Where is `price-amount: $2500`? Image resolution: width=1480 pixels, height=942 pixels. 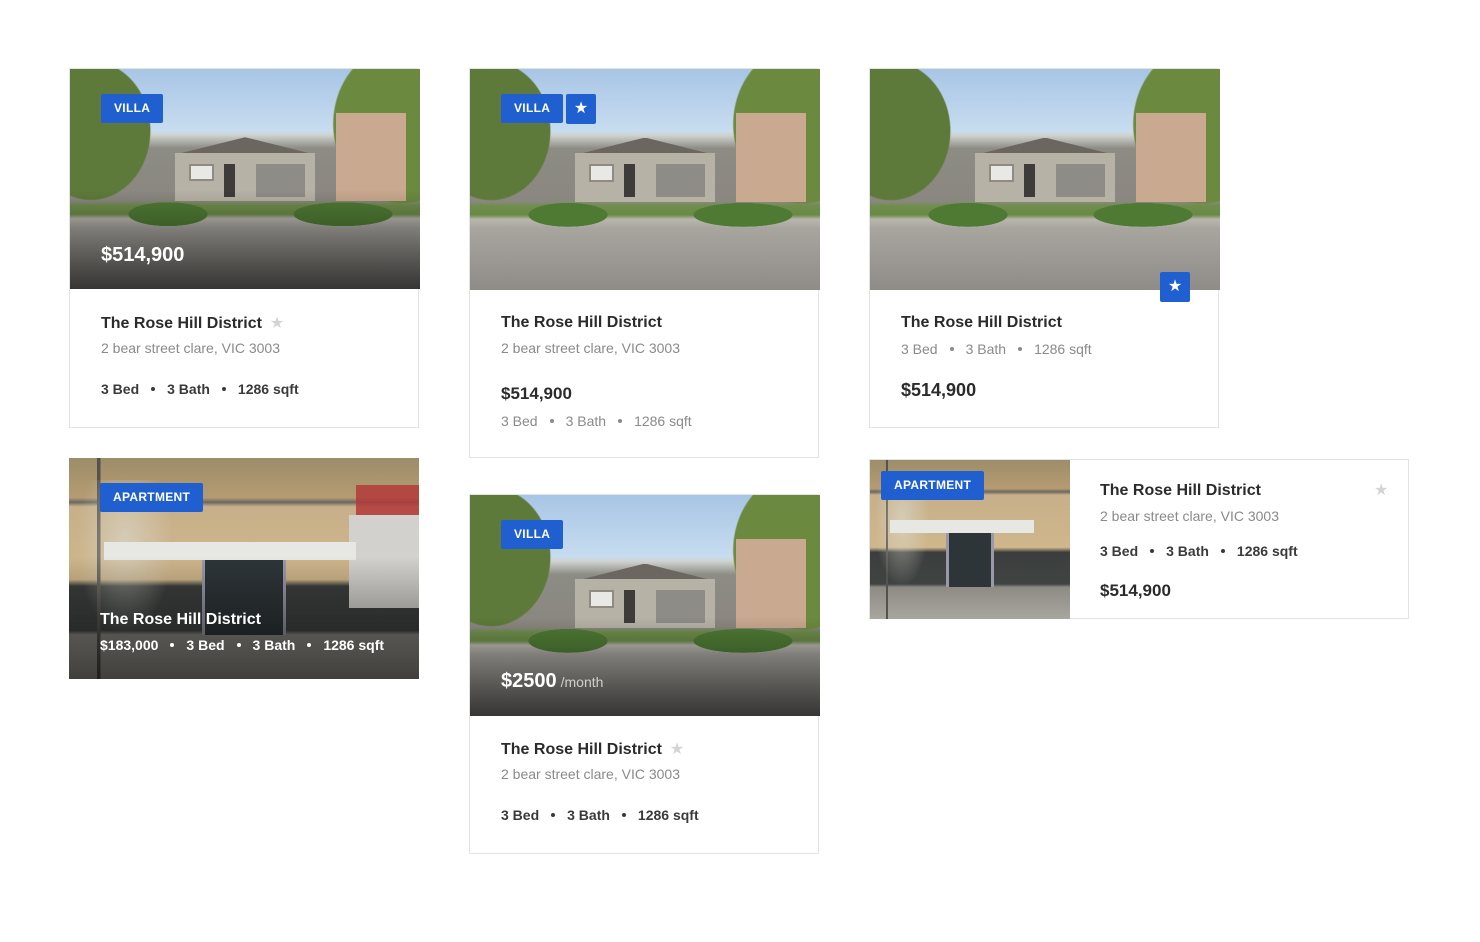
price-amount: $2500 is located at coordinates (529, 681).